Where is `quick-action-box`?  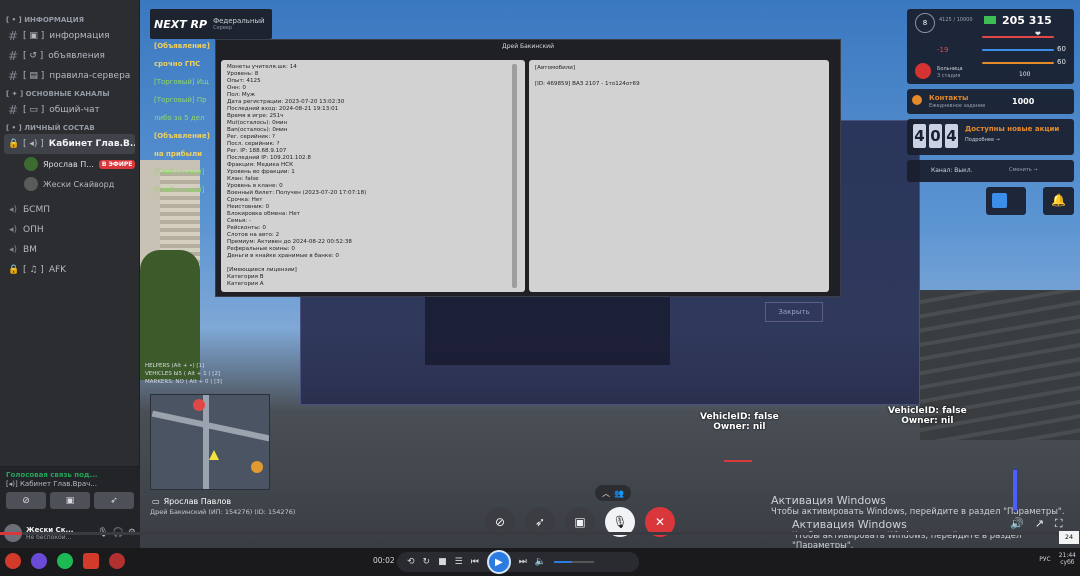 quick-action-box is located at coordinates (1006, 201).